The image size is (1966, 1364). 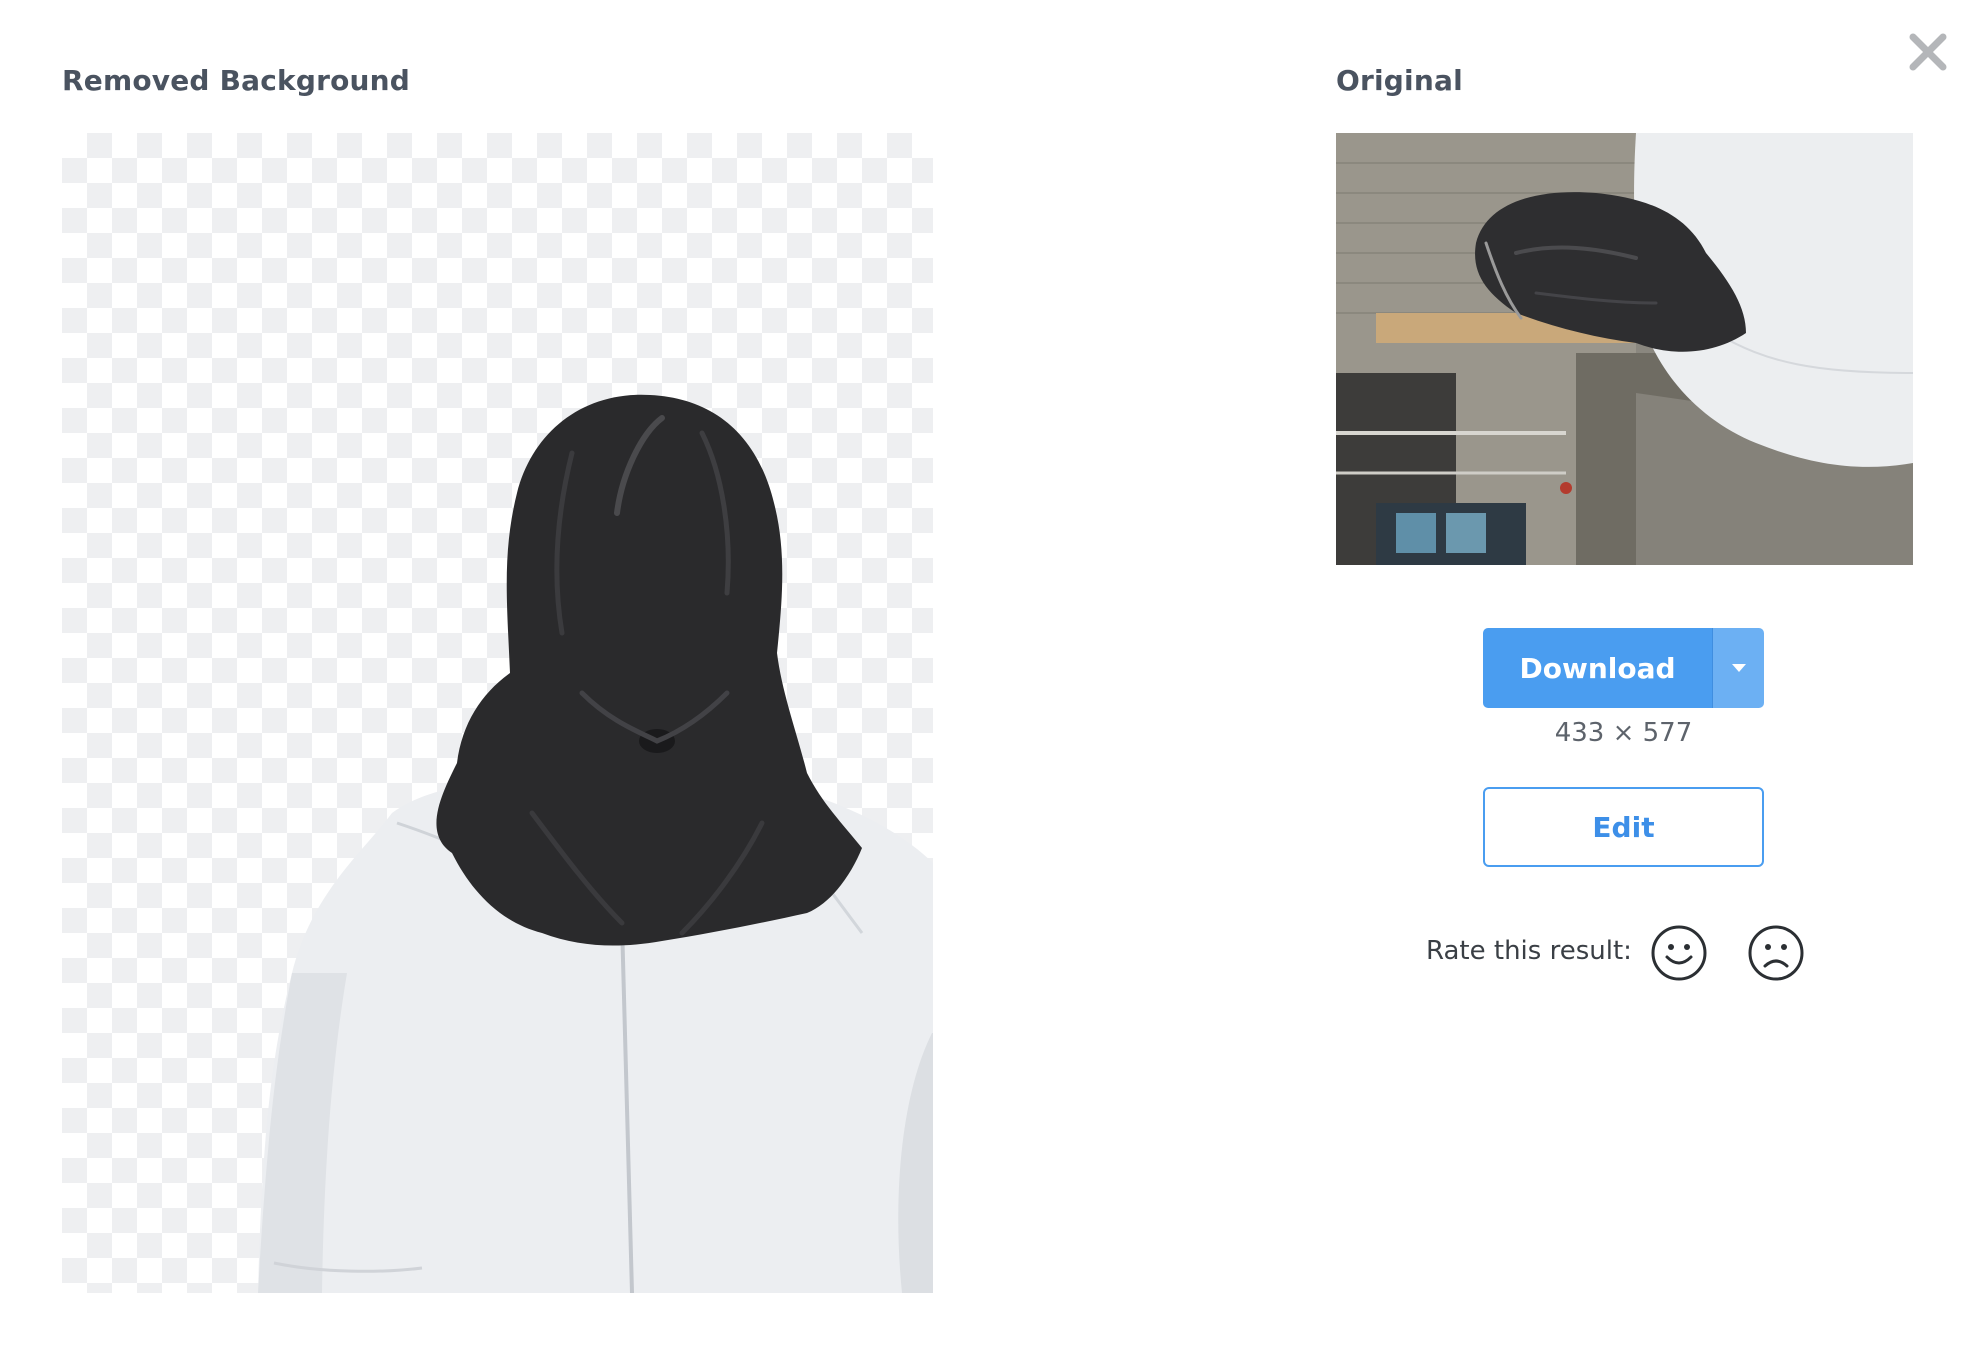 I want to click on close-icon, so click(x=1928, y=52).